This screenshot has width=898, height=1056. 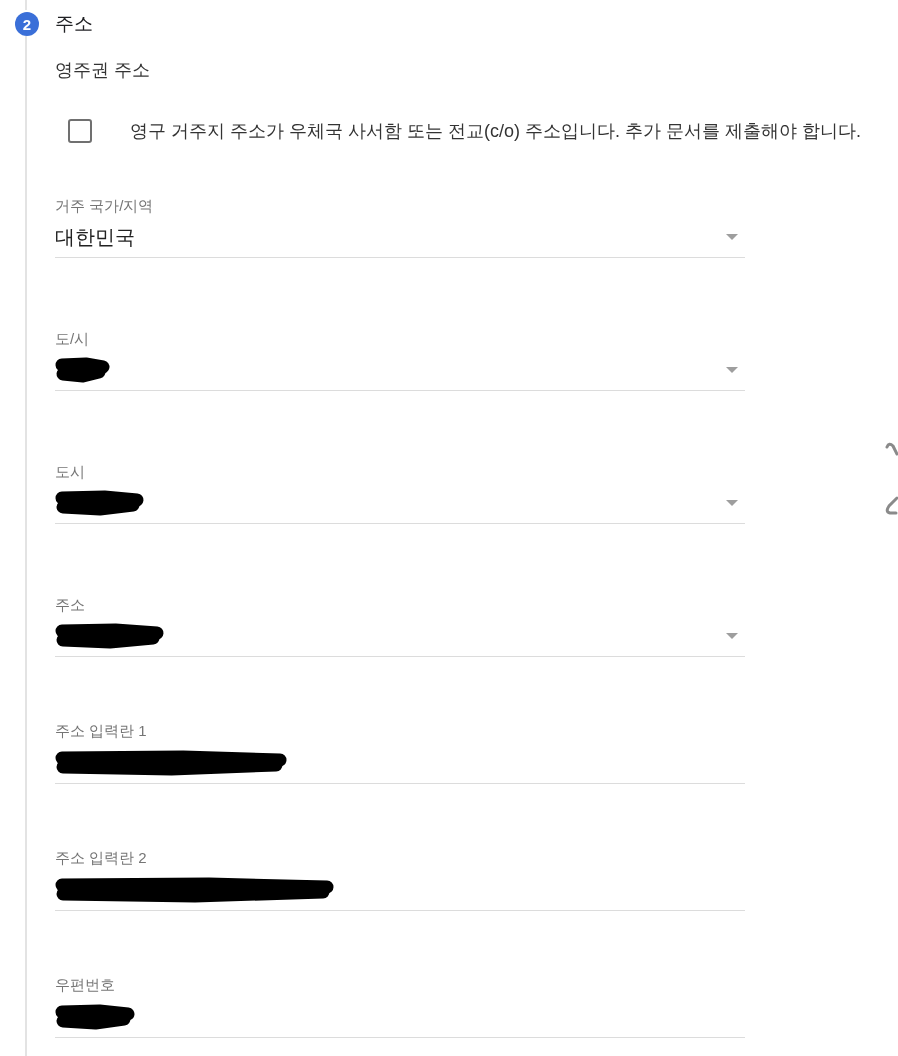 I want to click on step-number: 2, so click(x=27, y=24).